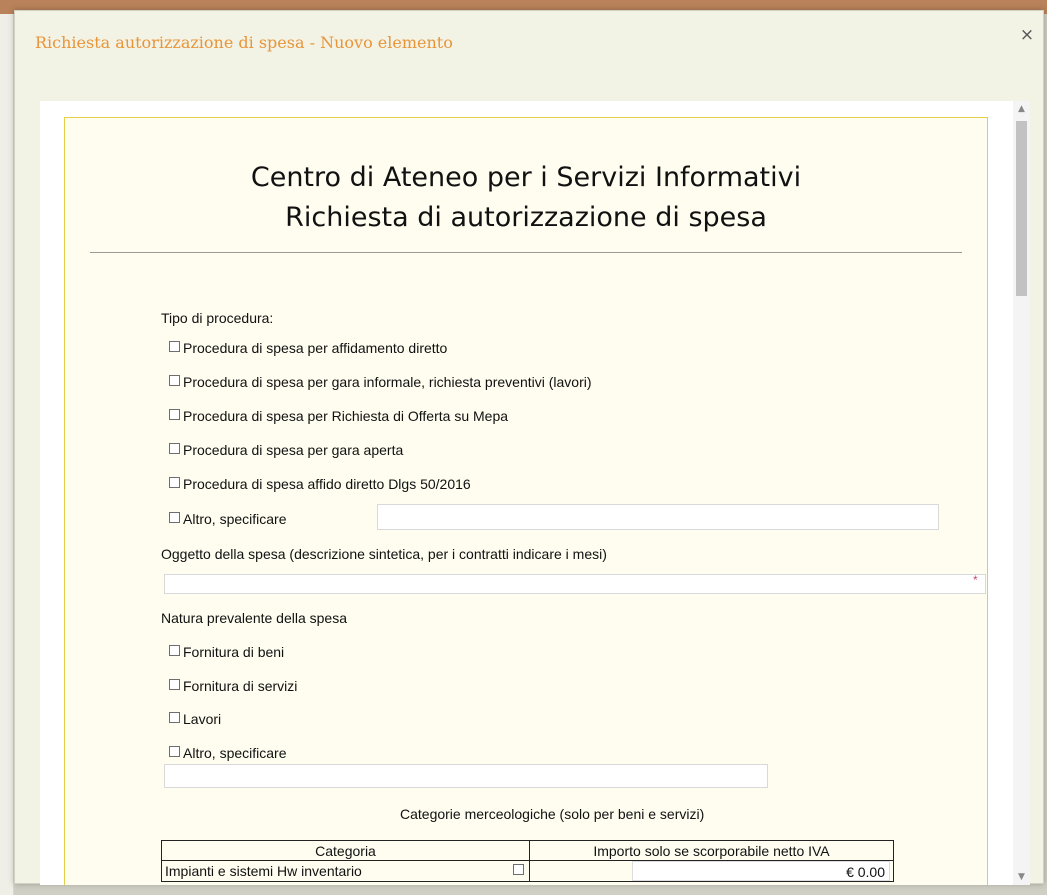 The width and height of the screenshot is (1047, 895). What do you see at coordinates (466, 776) in the screenshot?
I see `nature-other-input` at bounding box center [466, 776].